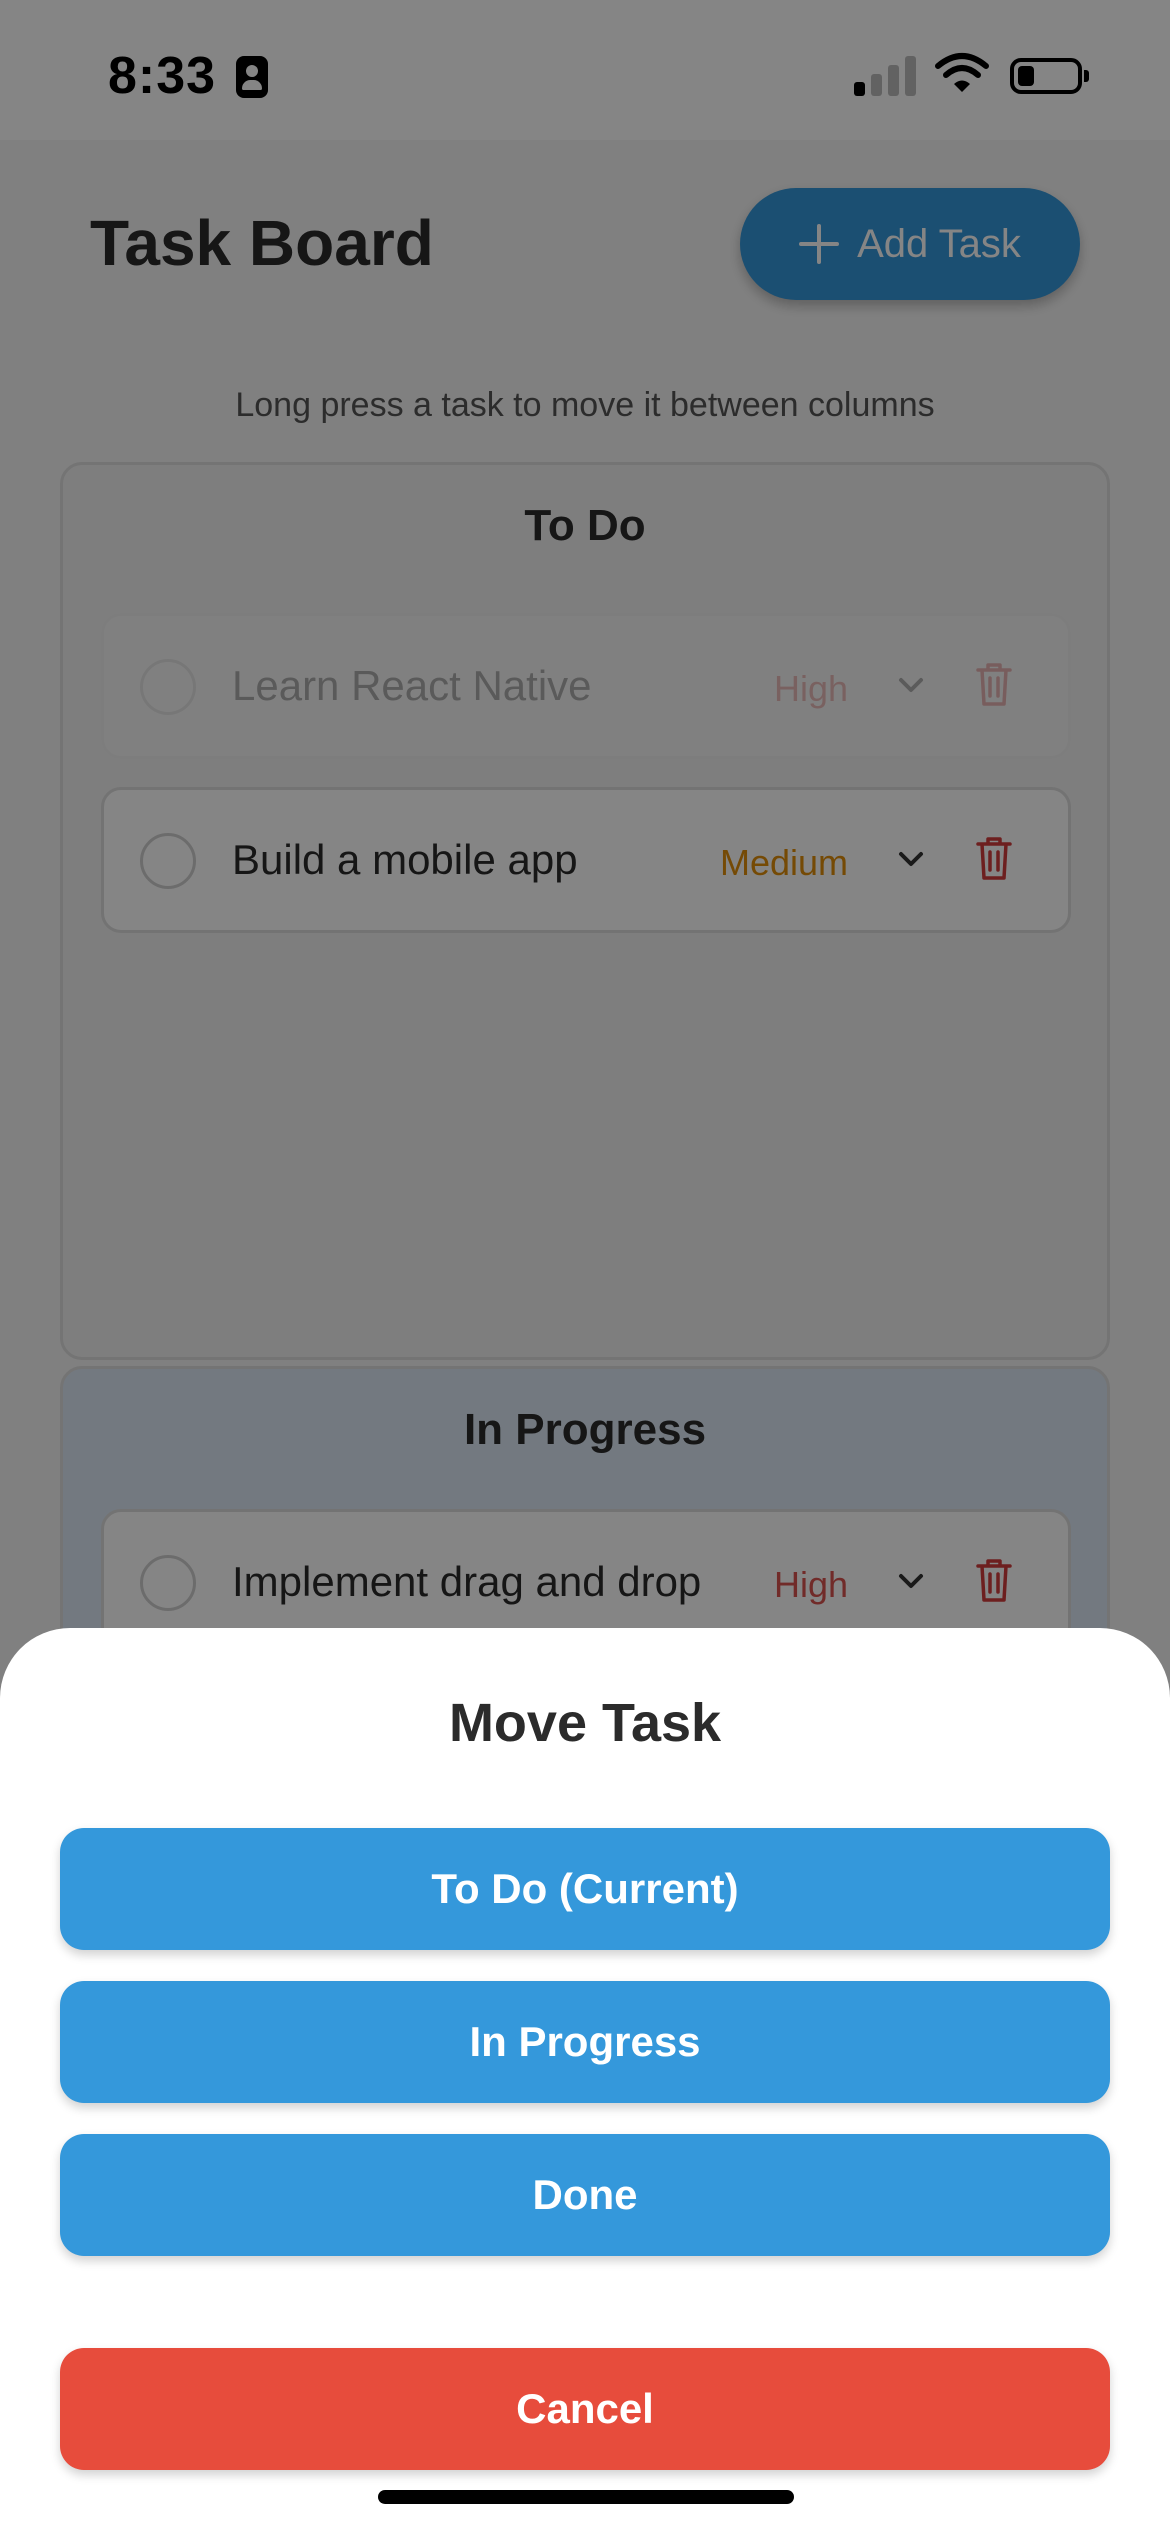 The height and width of the screenshot is (2532, 1170). I want to click on option-label: Done, so click(585, 2194).